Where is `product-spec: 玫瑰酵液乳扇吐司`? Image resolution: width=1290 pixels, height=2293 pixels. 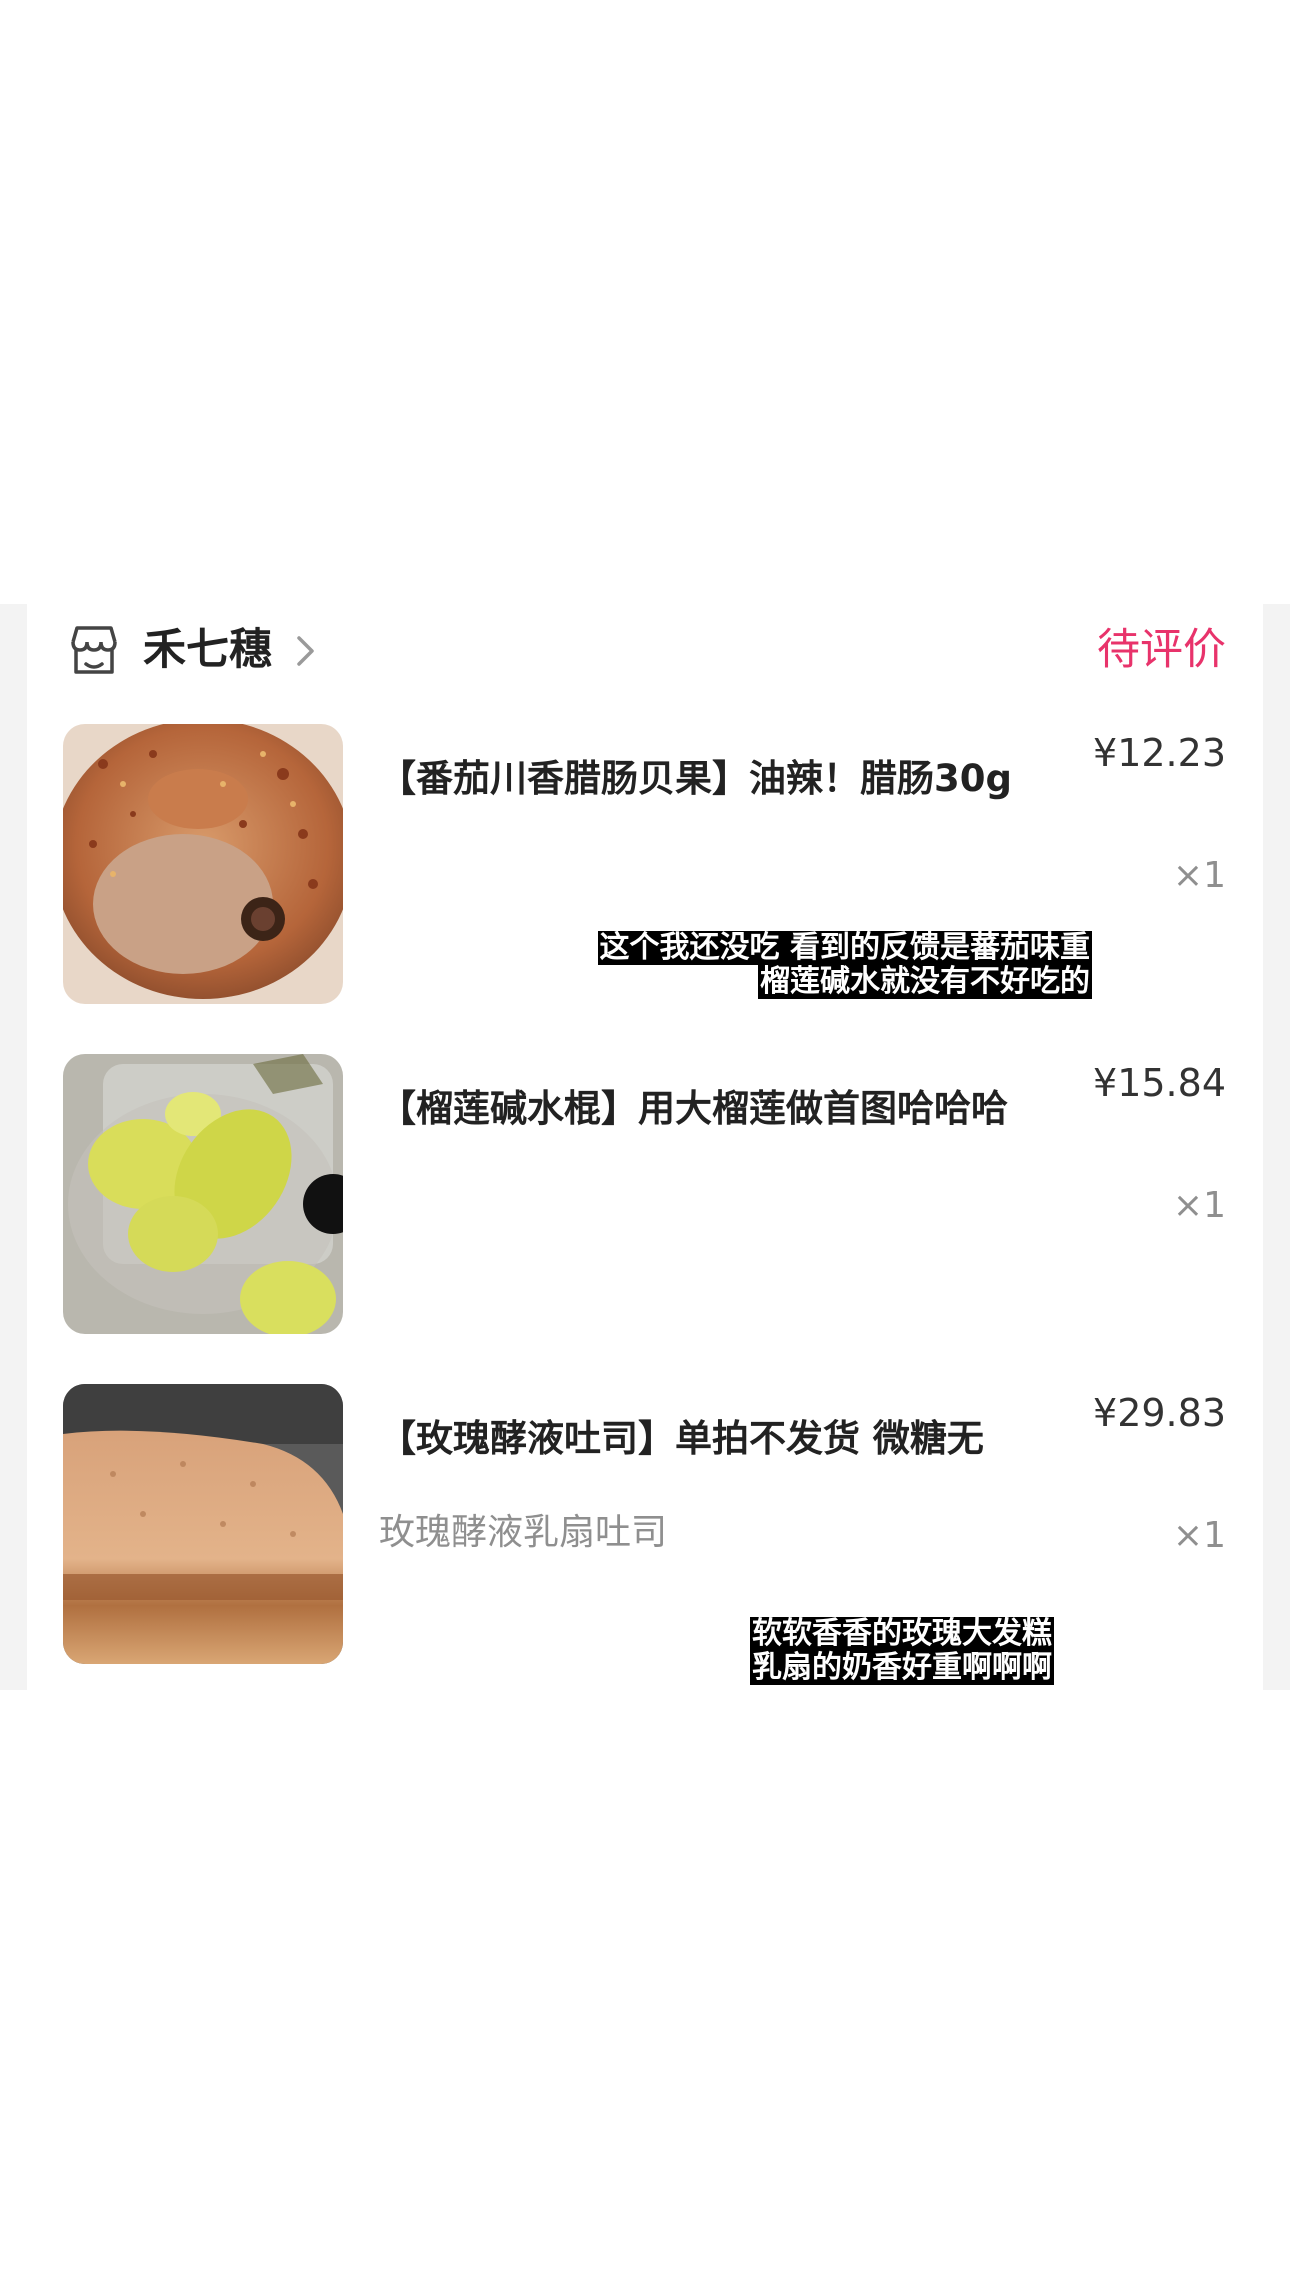 product-spec: 玫瑰酵液乳扇吐司 is located at coordinates (523, 1532).